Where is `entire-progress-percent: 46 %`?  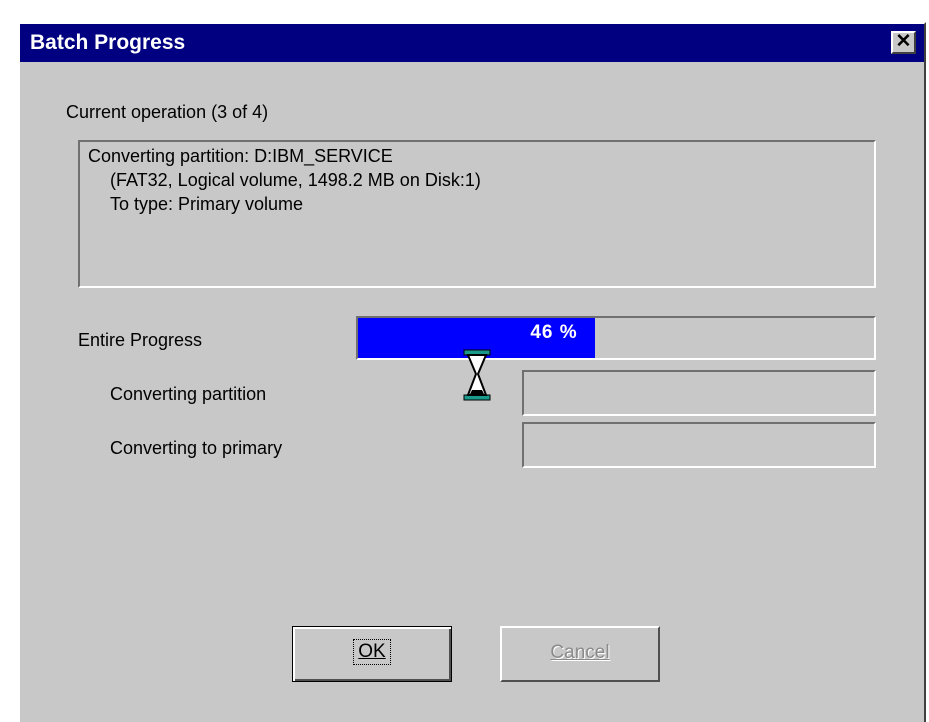
entire-progress-percent: 46 % is located at coordinates (554, 332).